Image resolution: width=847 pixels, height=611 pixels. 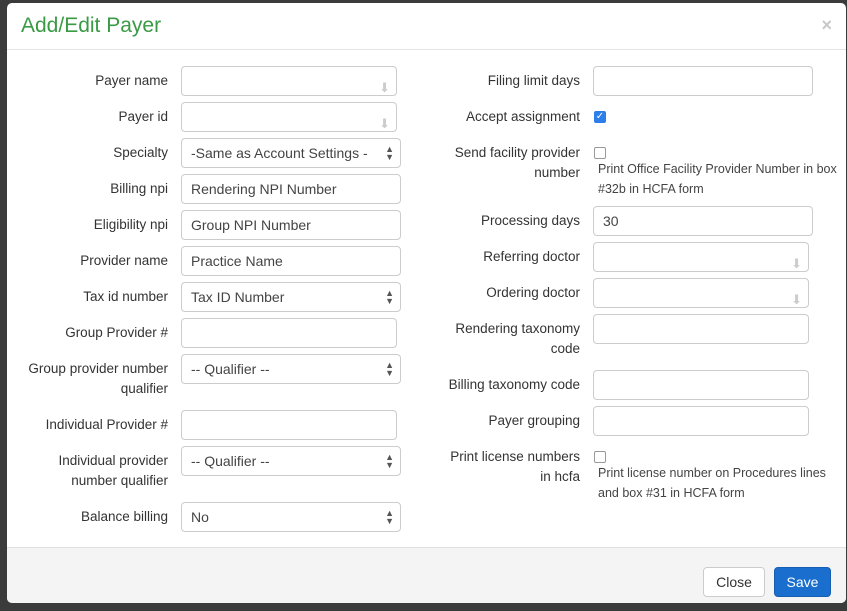 What do you see at coordinates (124, 260) in the screenshot?
I see `provider-name-label: Provider name` at bounding box center [124, 260].